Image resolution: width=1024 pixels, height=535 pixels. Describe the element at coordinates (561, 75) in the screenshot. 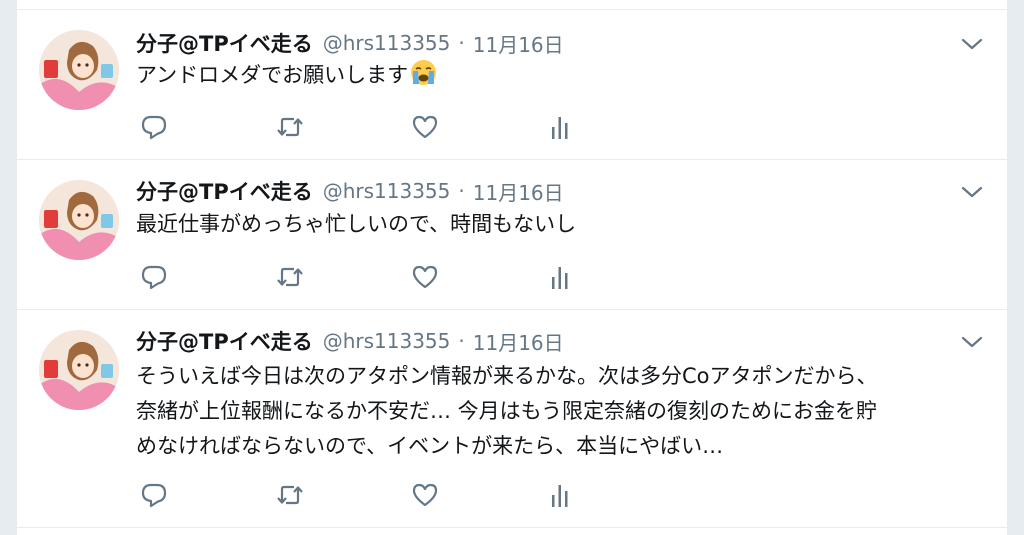

I see `tweet-text: アンドロメダでお願いします` at that location.